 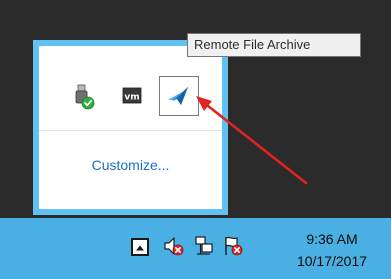 What do you see at coordinates (332, 239) in the screenshot?
I see `clock-time: 9:36 AM` at bounding box center [332, 239].